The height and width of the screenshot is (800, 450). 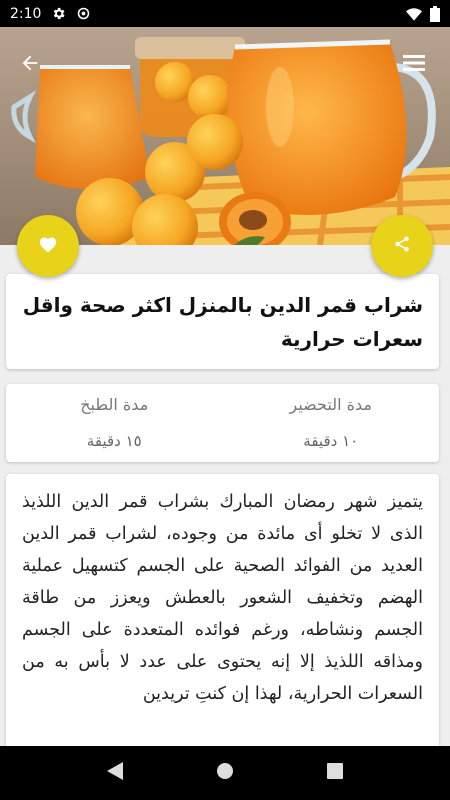 What do you see at coordinates (330, 404) in the screenshot?
I see `prep-time-label: مدة التحضير` at bounding box center [330, 404].